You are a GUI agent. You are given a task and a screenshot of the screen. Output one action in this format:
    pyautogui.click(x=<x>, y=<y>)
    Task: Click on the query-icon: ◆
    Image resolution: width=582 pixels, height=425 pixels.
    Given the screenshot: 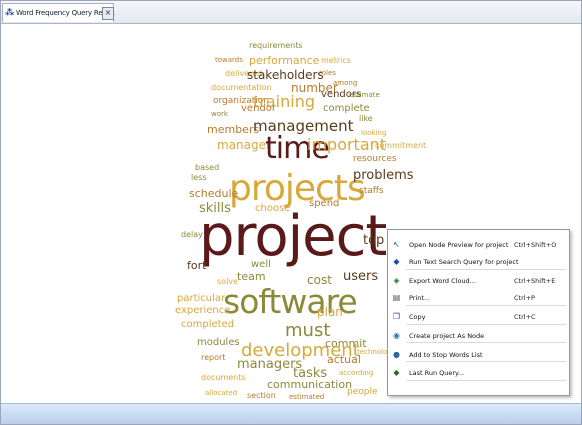 What is the action you would take?
    pyautogui.click(x=396, y=261)
    